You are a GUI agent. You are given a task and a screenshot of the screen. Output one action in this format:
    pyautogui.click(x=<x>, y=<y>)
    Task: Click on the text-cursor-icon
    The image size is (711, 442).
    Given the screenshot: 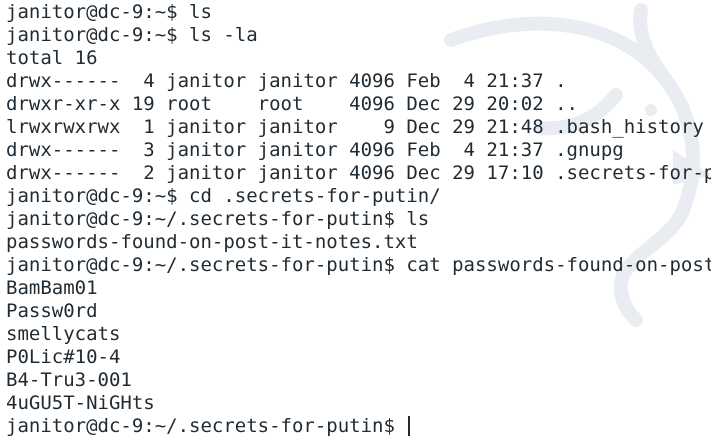 What is the action you would take?
    pyautogui.click(x=409, y=426)
    